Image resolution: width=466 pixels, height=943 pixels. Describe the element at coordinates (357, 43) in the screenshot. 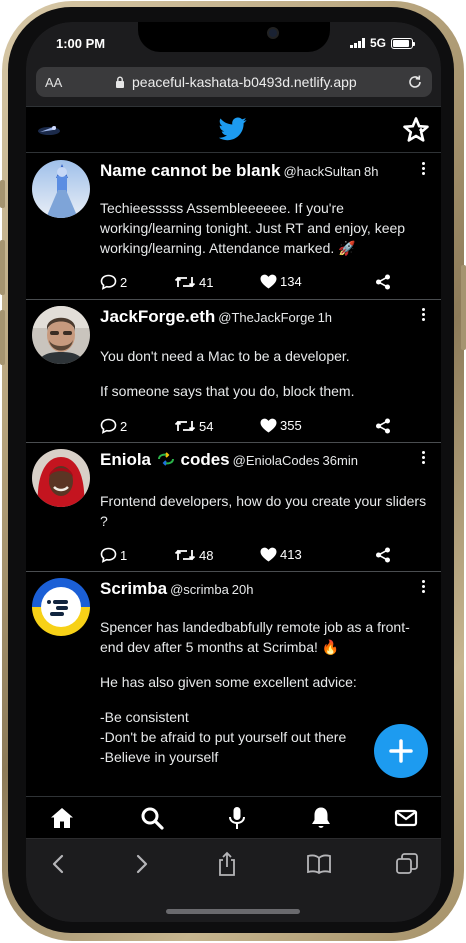

I see `signal-icon` at that location.